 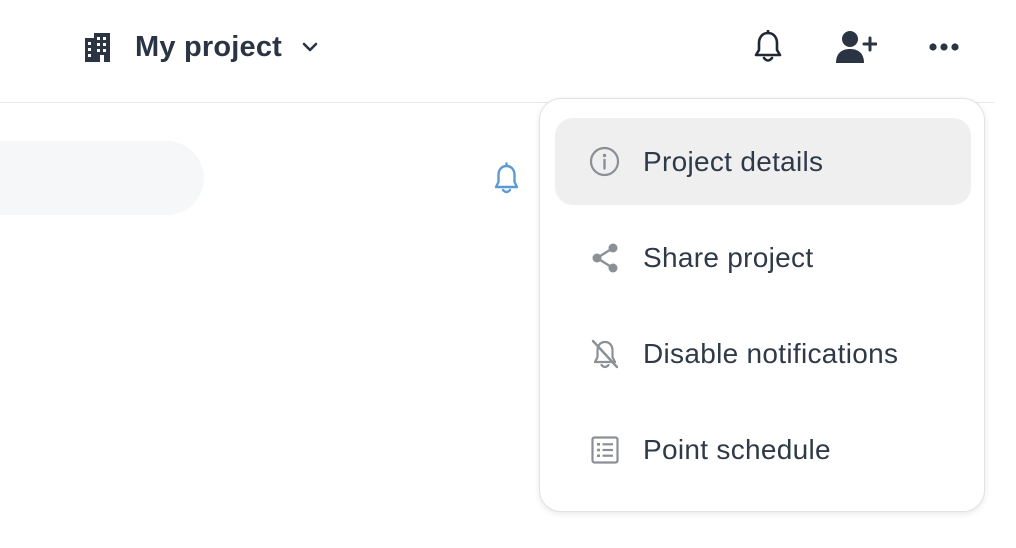 I want to click on project-name: My project, so click(x=209, y=46).